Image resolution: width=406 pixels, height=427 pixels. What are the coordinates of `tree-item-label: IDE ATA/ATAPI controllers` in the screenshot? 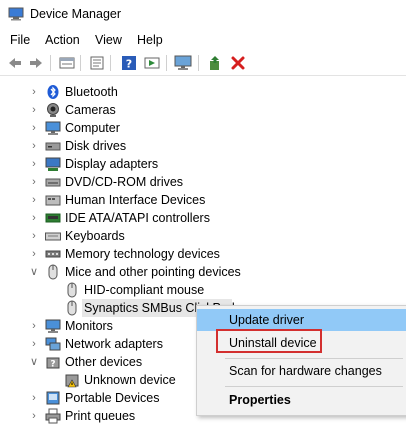 It's located at (137, 218).